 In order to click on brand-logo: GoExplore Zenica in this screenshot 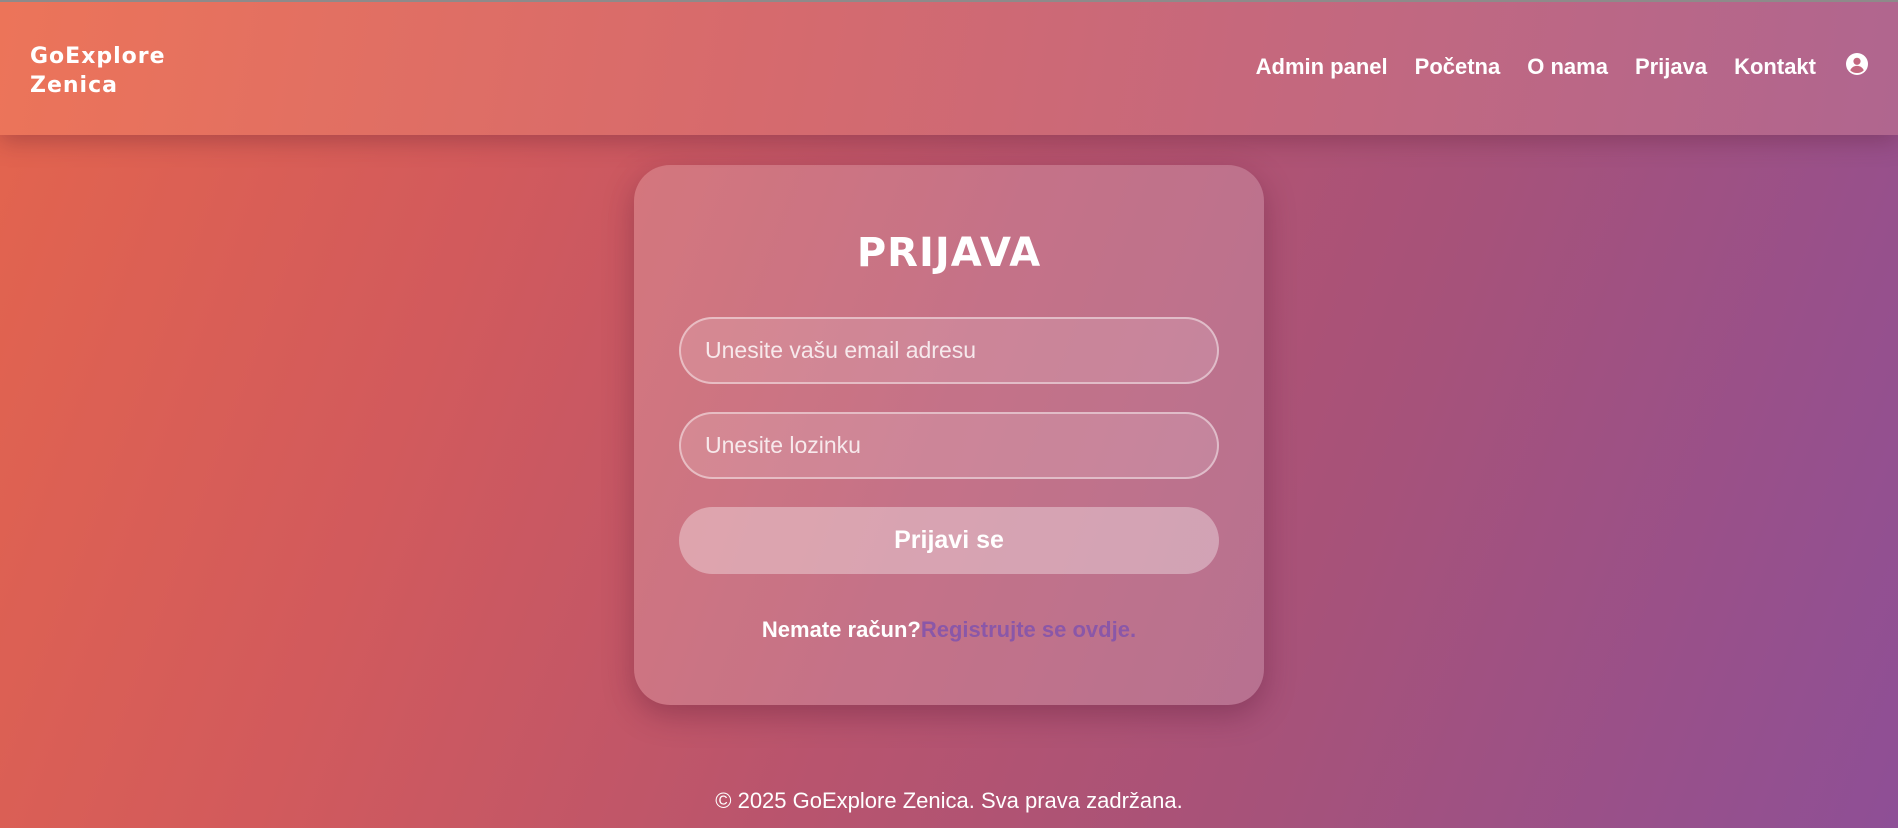, I will do `click(130, 71)`.